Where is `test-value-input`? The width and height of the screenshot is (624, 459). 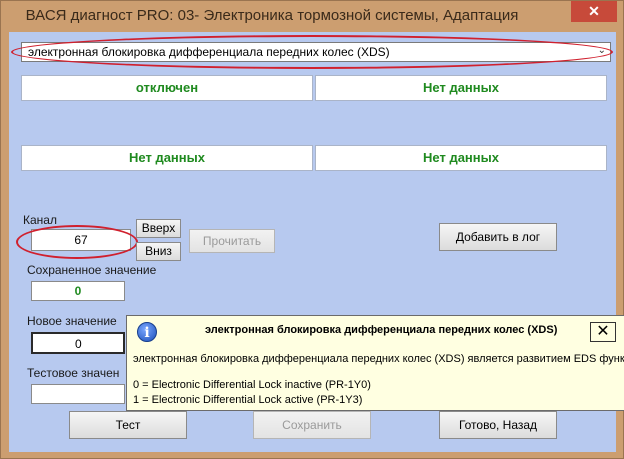 test-value-input is located at coordinates (78, 394).